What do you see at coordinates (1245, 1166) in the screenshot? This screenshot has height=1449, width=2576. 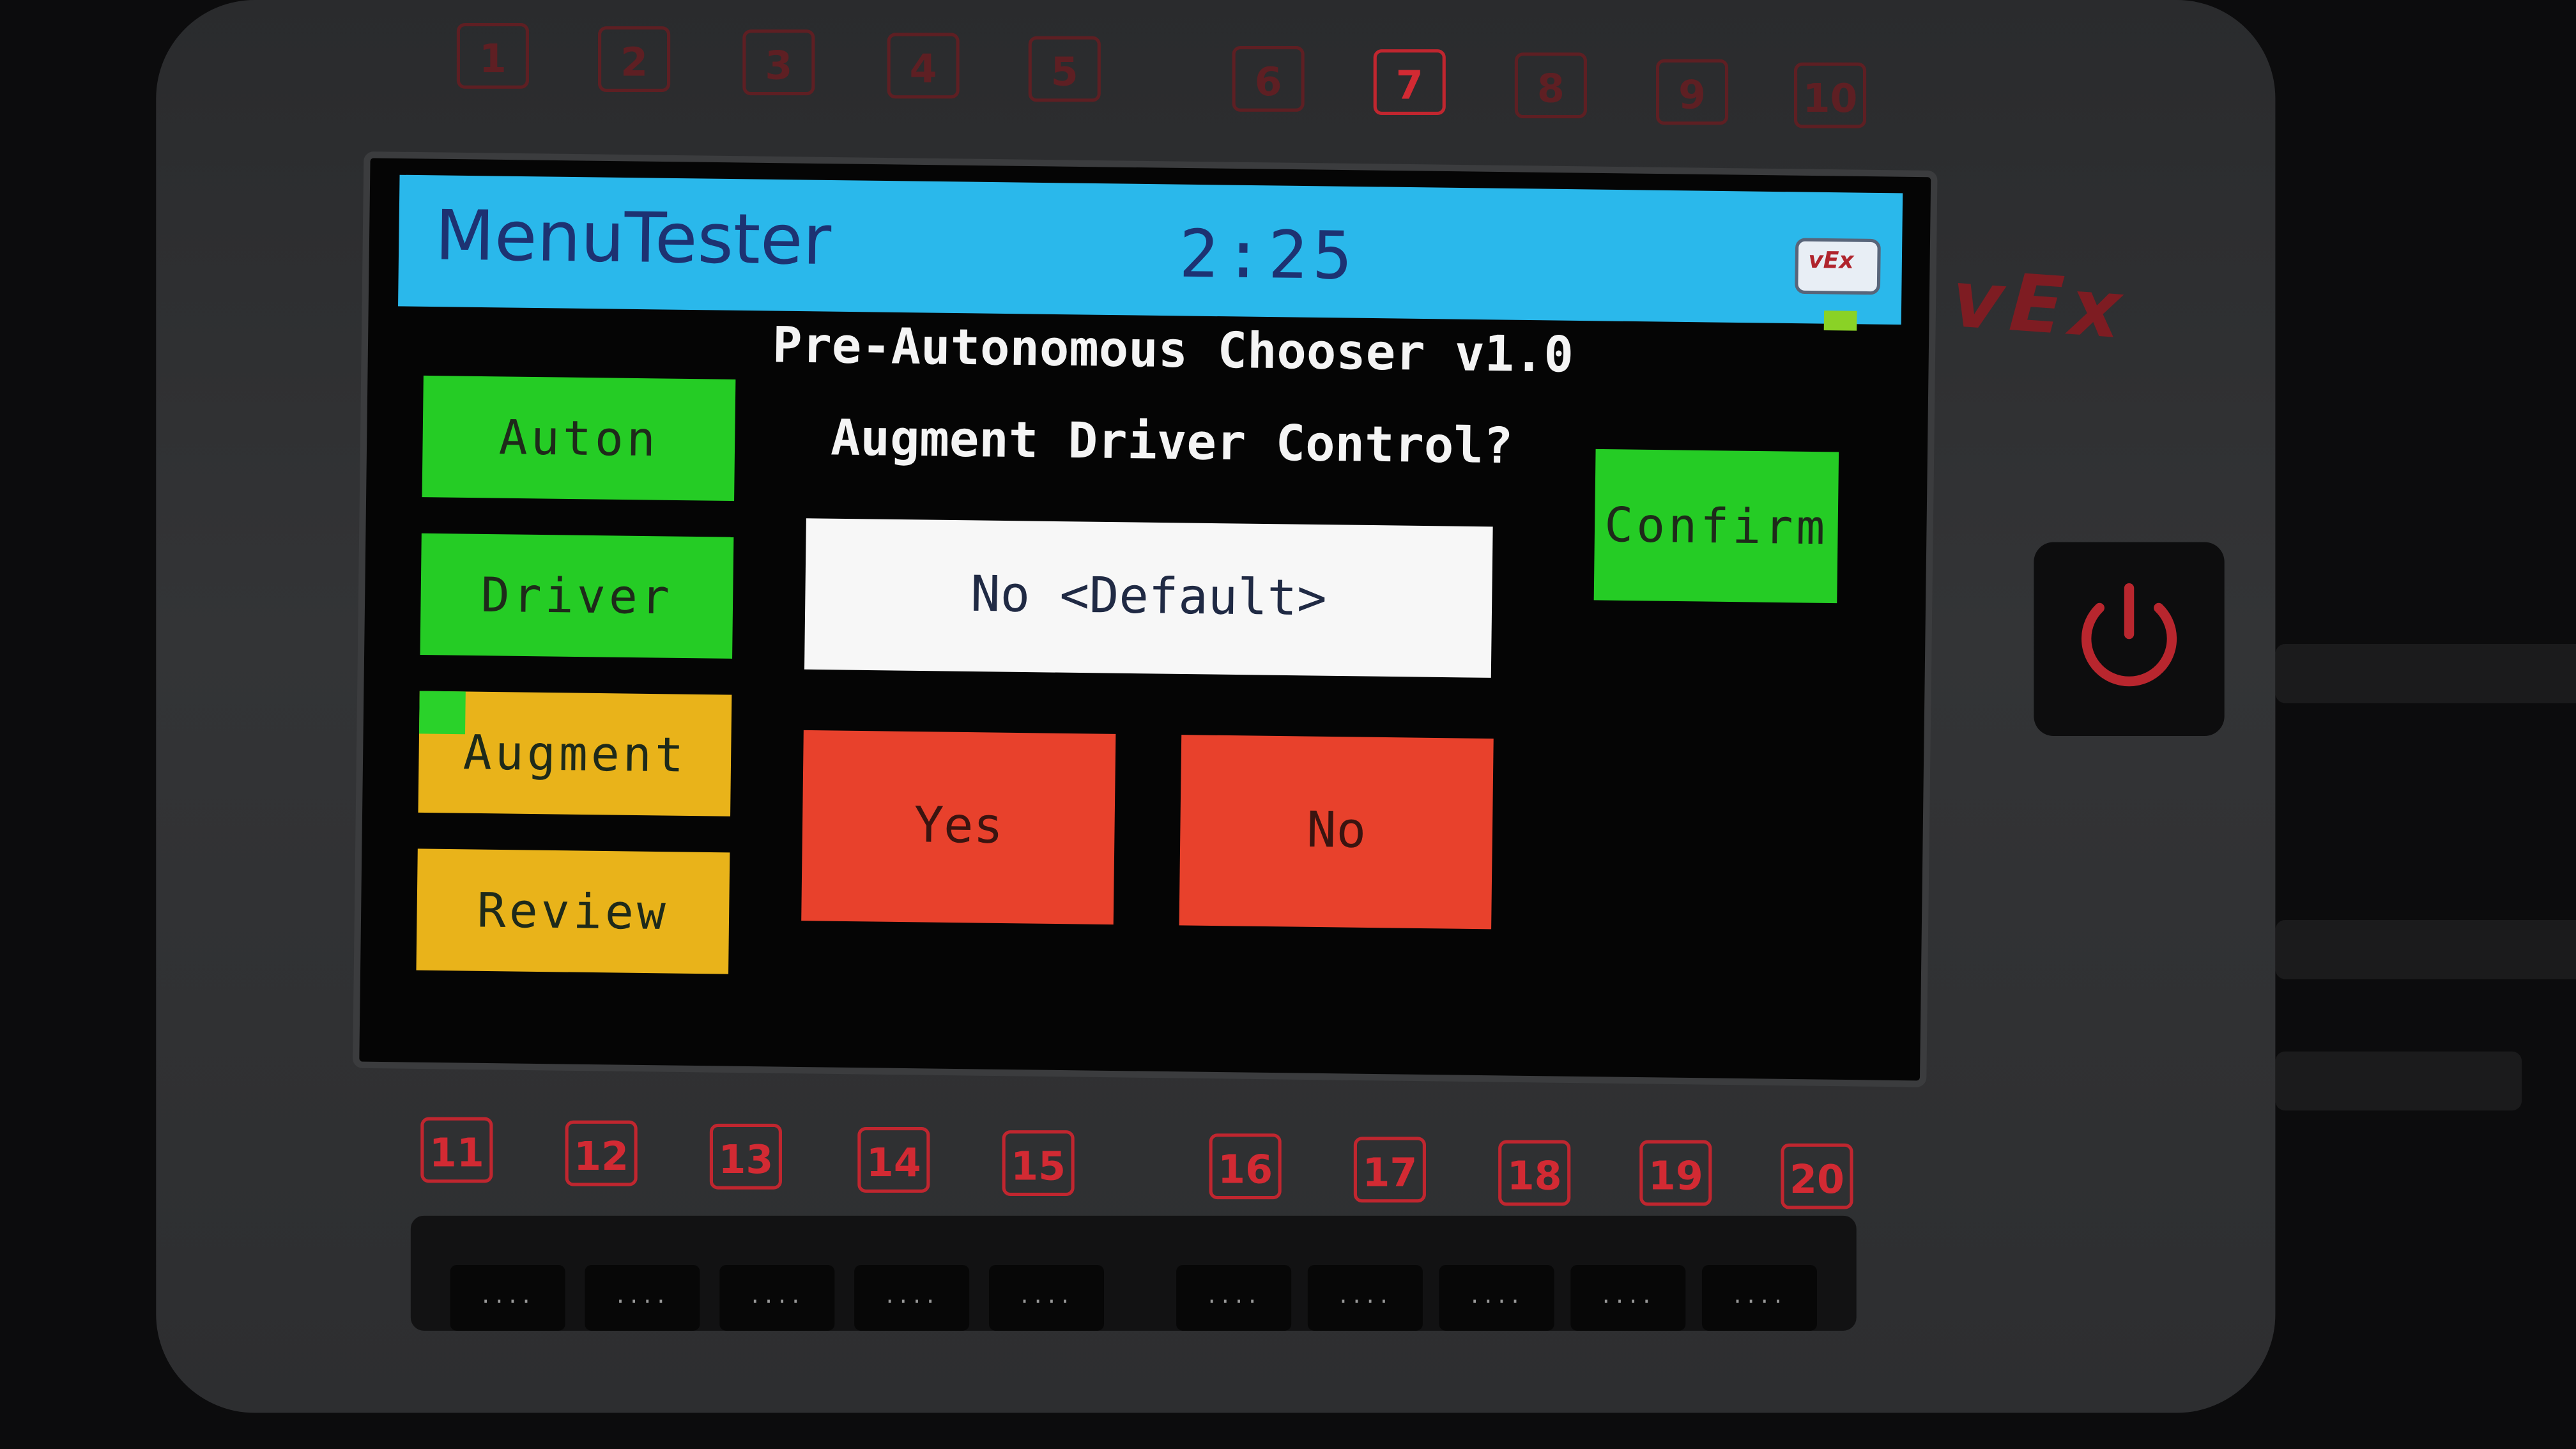 I see `port-label-16: 16` at bounding box center [1245, 1166].